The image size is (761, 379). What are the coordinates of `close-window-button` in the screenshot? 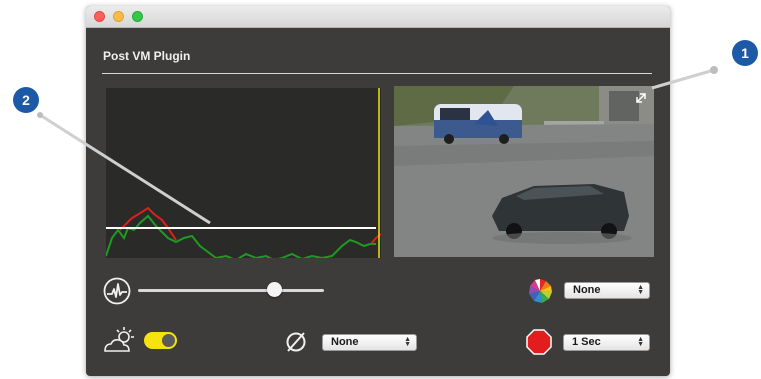 It's located at (99, 16).